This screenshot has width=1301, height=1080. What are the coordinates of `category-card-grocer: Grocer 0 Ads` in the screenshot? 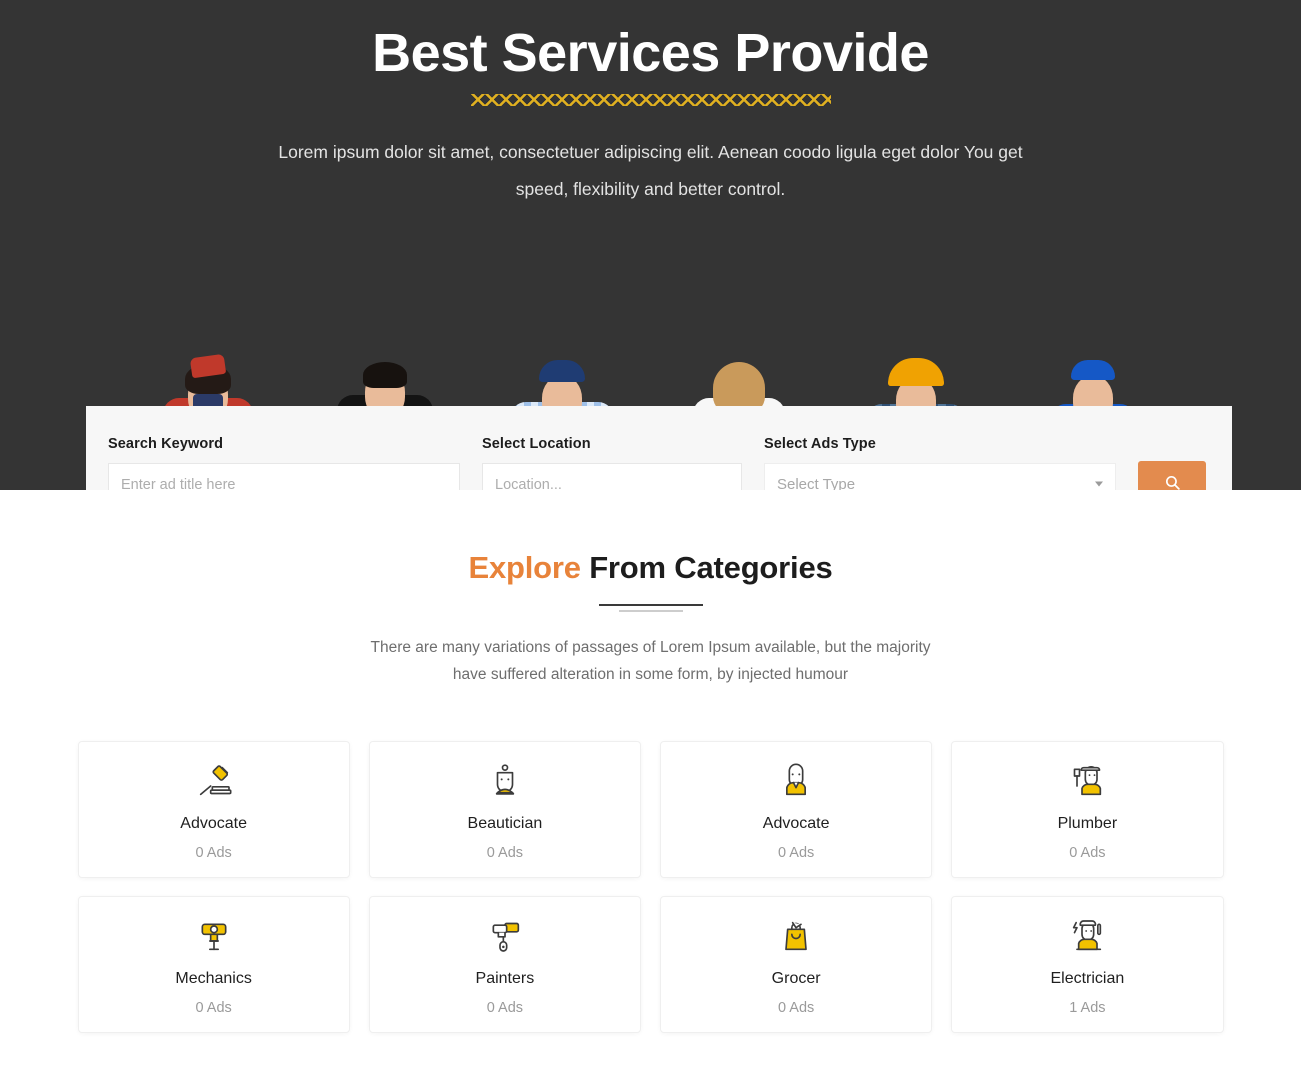 It's located at (796, 965).